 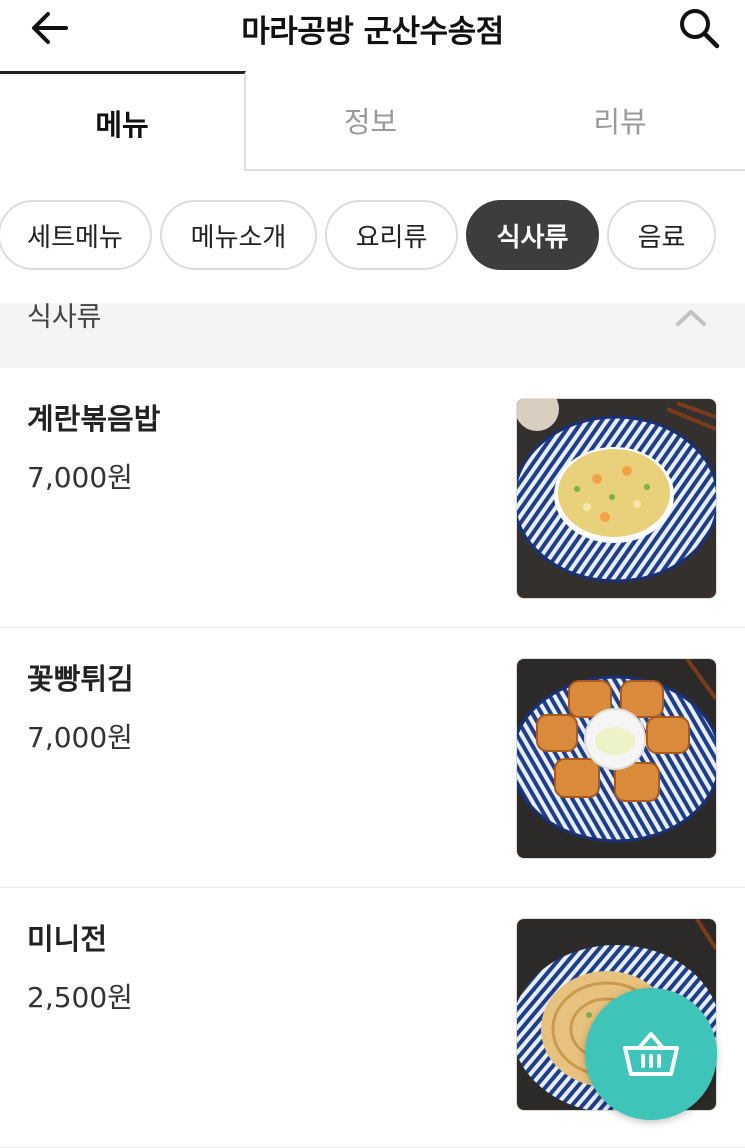 I want to click on category-chip-bar: 세트메뉴 메뉴소개 요리류 식사류 음료, so click(x=372, y=236).